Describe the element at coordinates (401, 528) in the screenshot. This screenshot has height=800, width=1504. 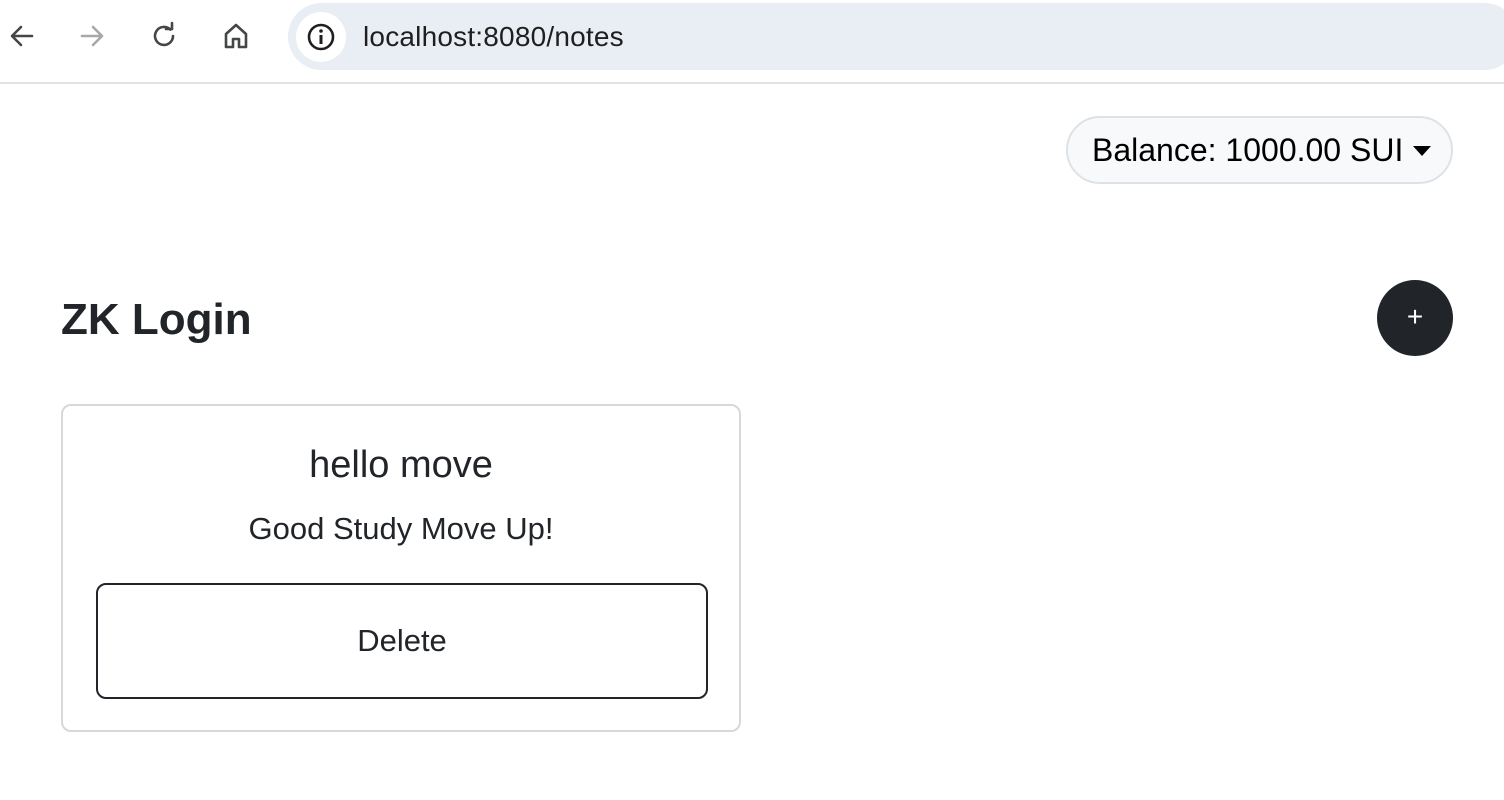
I see `note-body: Good Study Move Up!` at that location.